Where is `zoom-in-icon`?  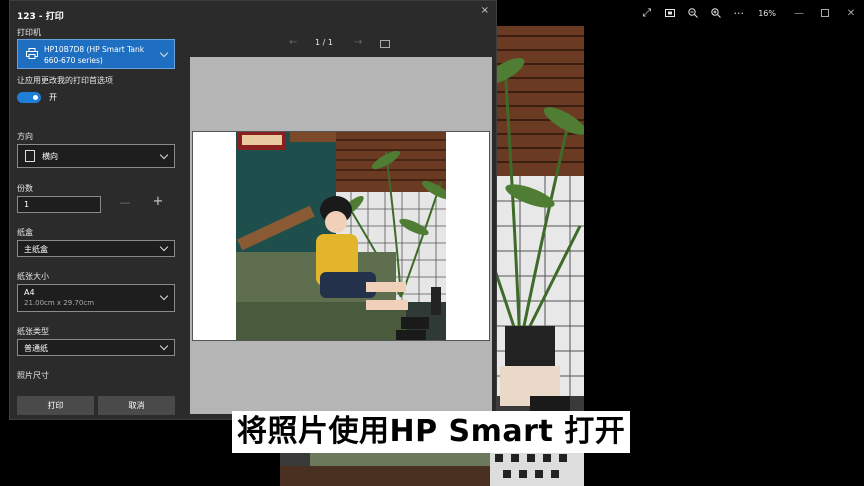
zoom-in-icon is located at coordinates (715, 13).